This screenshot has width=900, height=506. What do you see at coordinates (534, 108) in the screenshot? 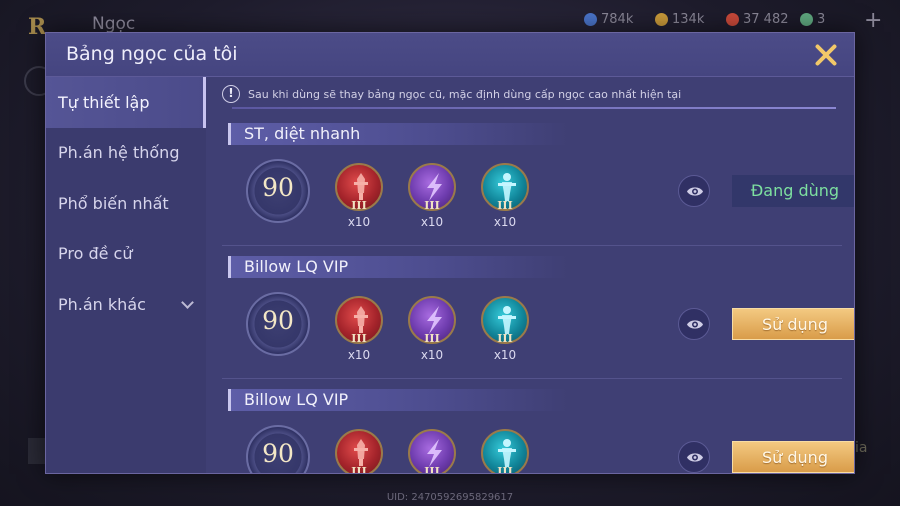
I see `divider-line` at bounding box center [534, 108].